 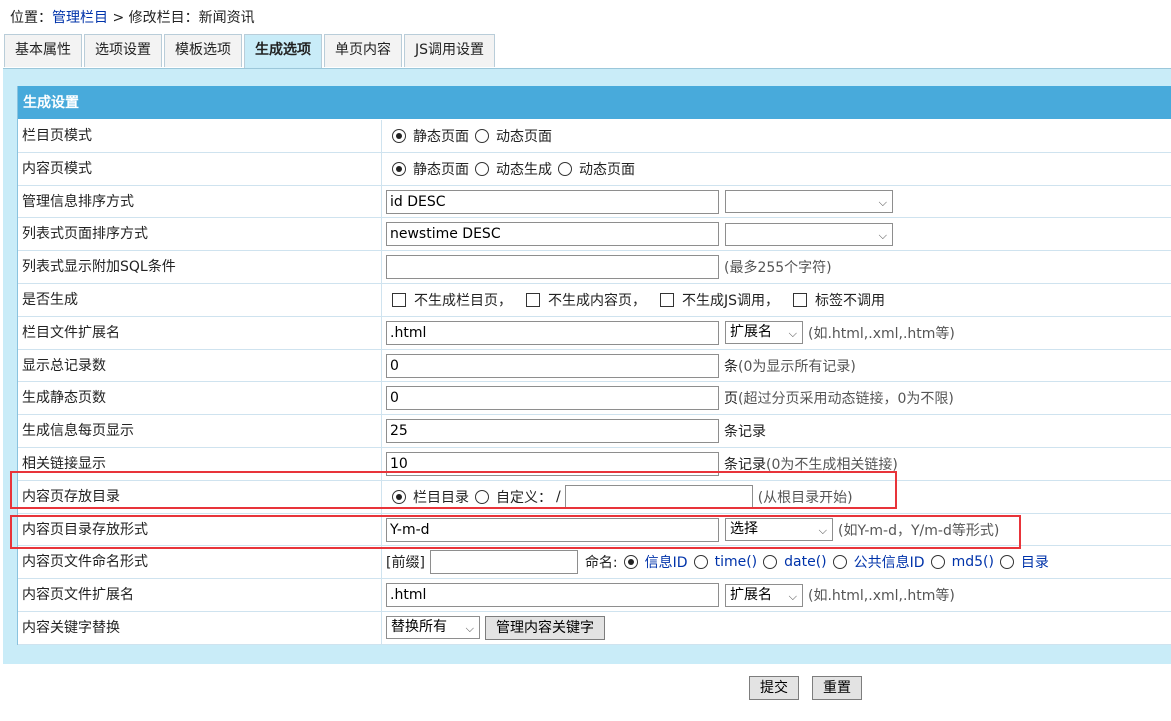 What do you see at coordinates (594, 136) in the screenshot?
I see `row-list-mode: 栏目页模式 静态页面 动态页面` at bounding box center [594, 136].